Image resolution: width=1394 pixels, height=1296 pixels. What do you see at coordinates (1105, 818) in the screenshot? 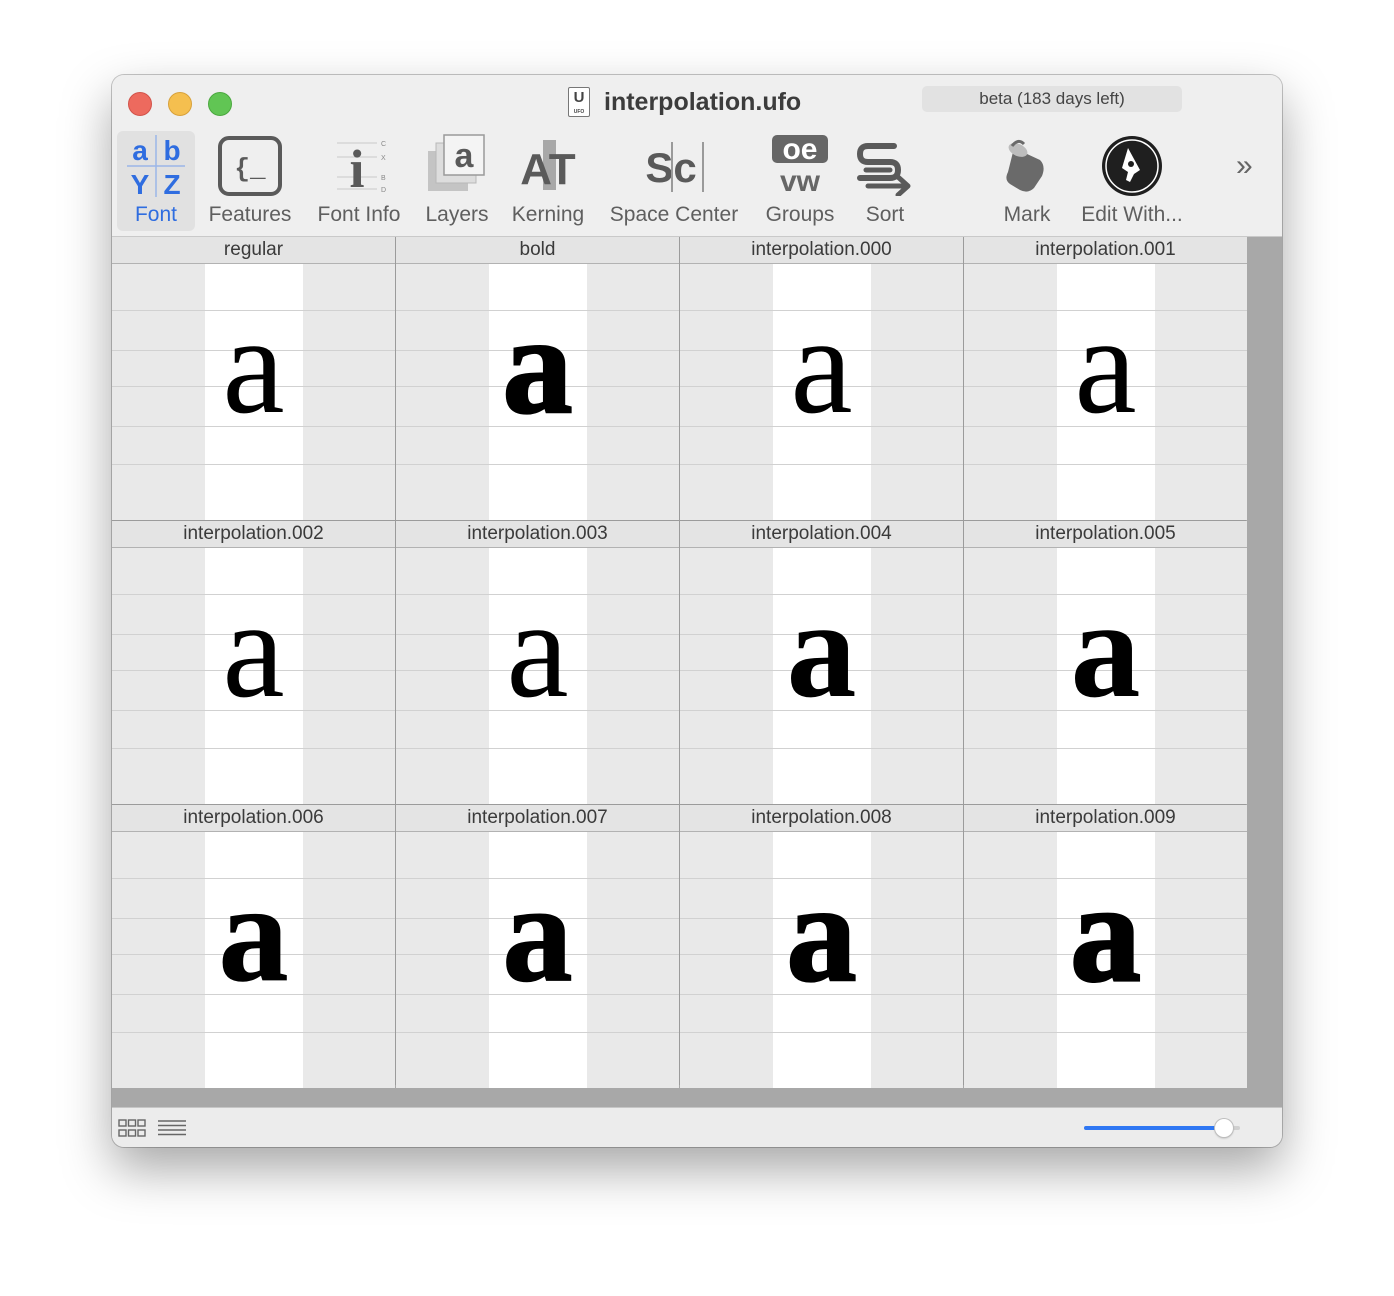
I see `glyph-cell-name: interpolation.009` at bounding box center [1105, 818].